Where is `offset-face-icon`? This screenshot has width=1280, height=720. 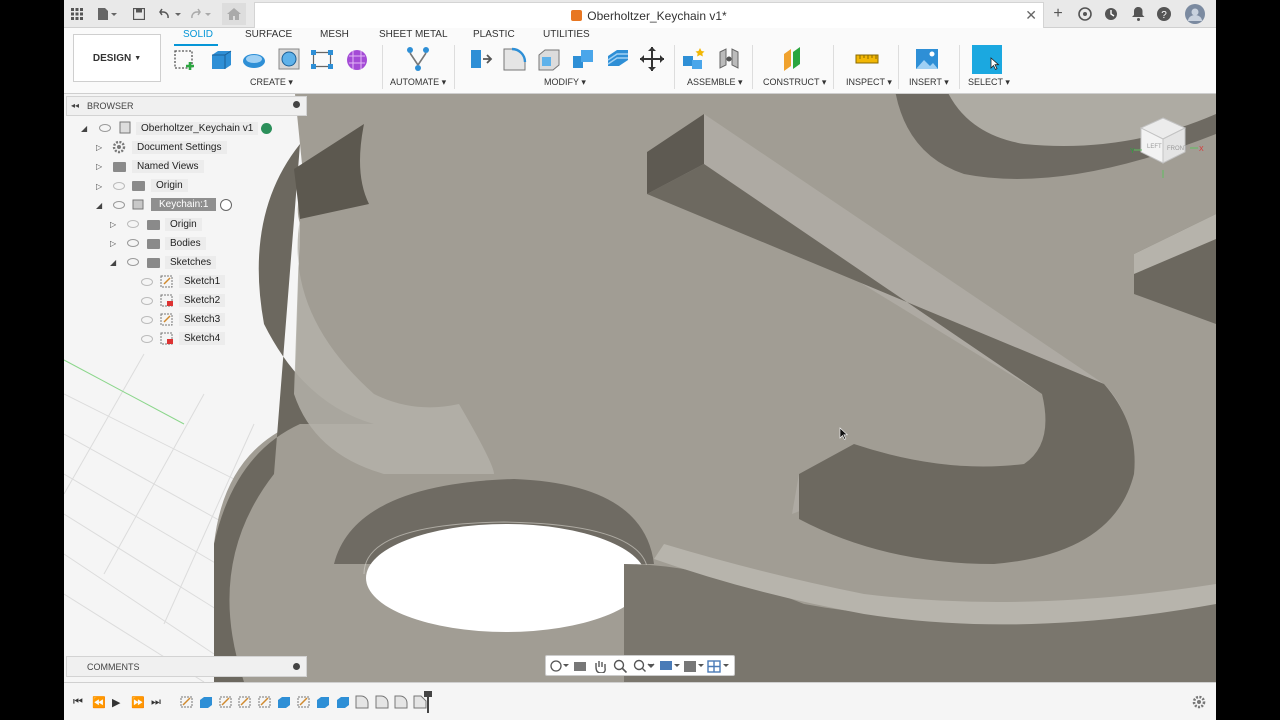 offset-face-icon is located at coordinates (618, 59).